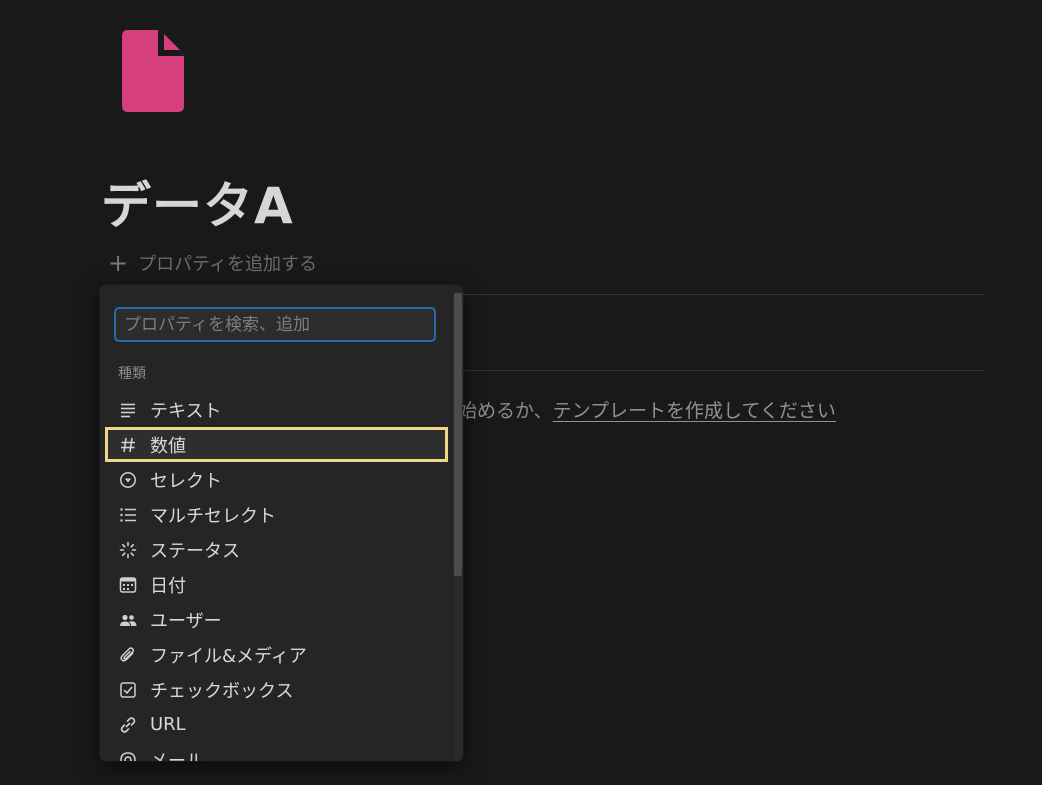  What do you see at coordinates (177, 756) in the screenshot?
I see `type-item-label: メール` at bounding box center [177, 756].